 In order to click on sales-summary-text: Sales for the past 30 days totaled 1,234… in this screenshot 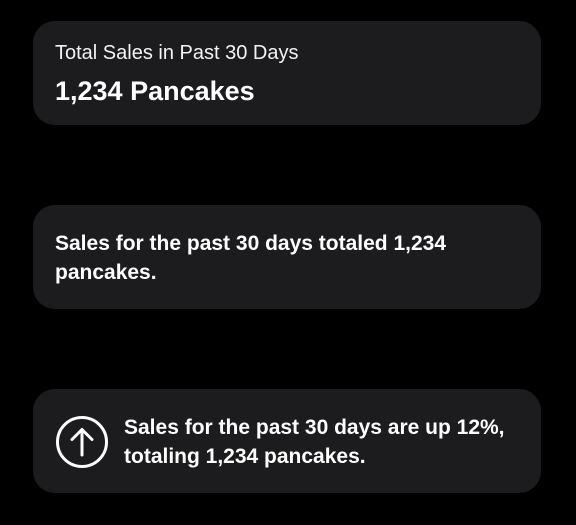, I will do `click(251, 258)`.